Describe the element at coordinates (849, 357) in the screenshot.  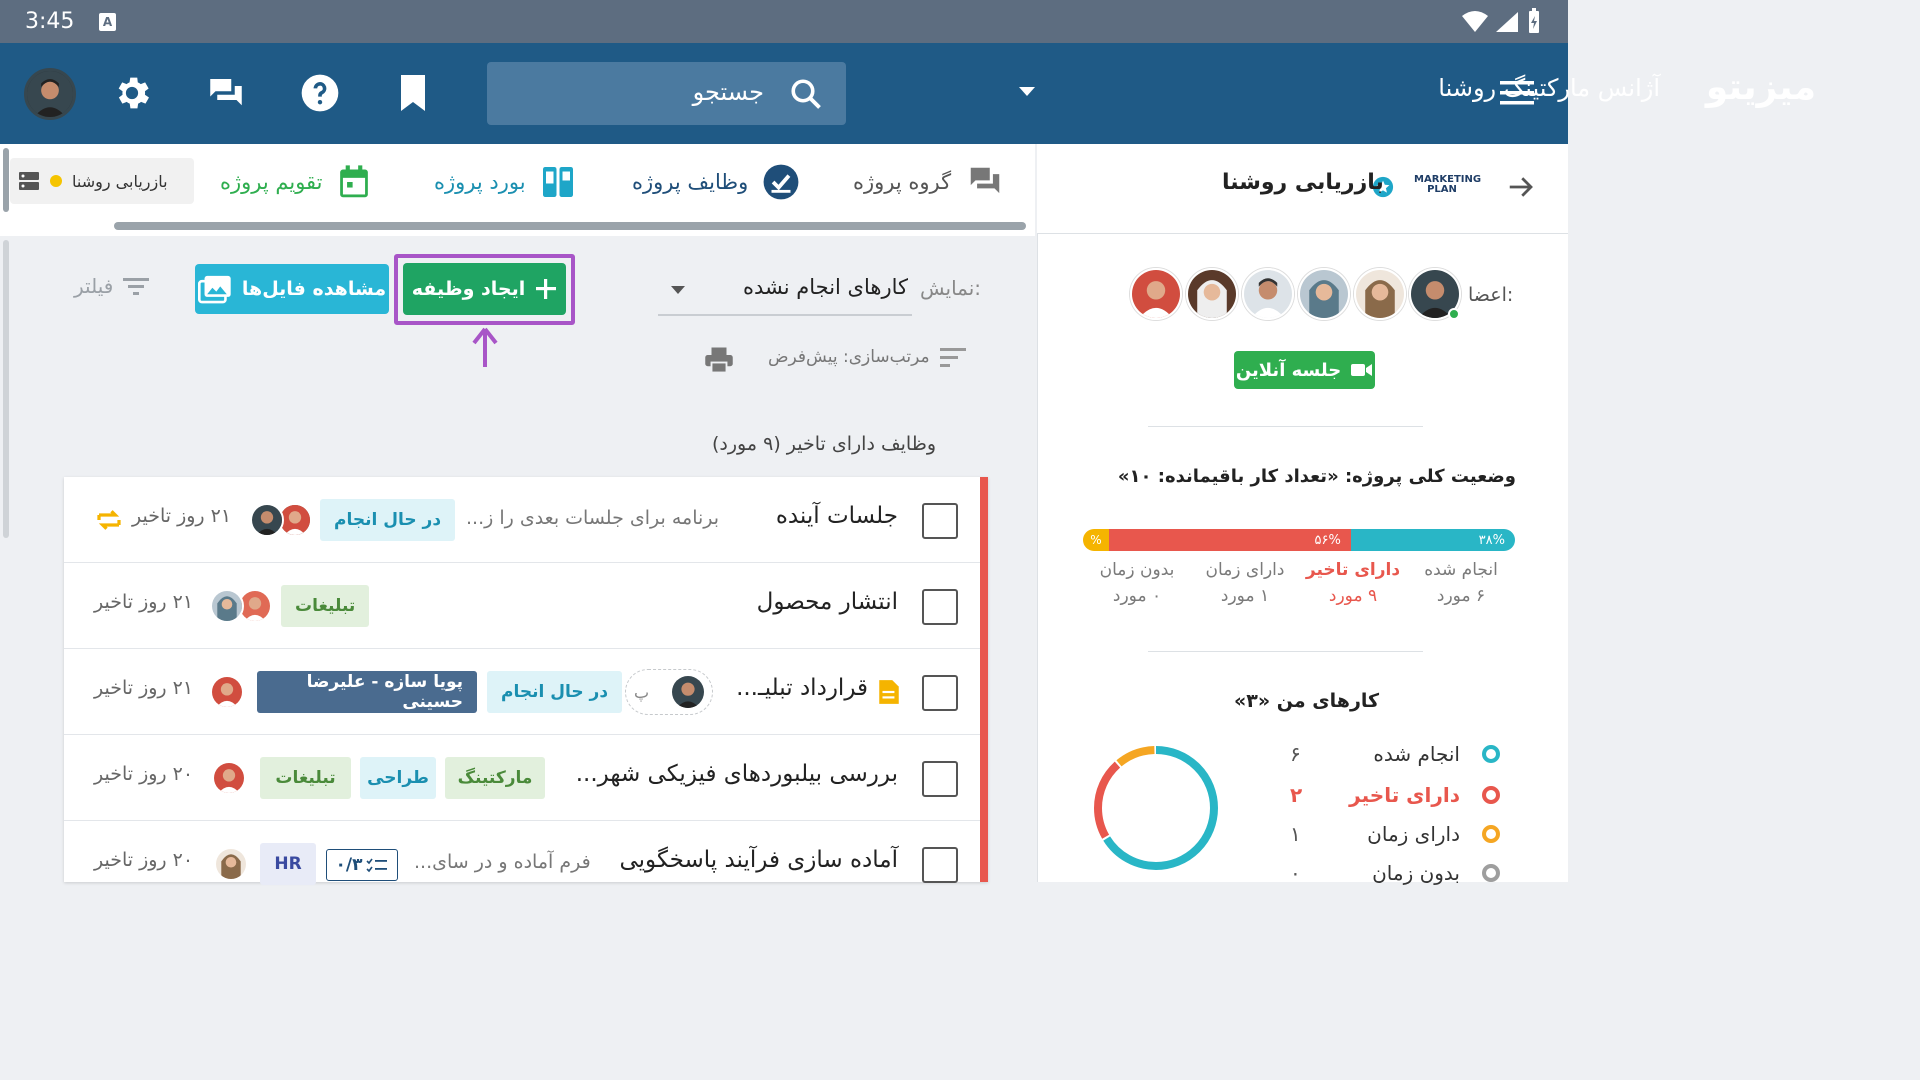
I see `sort-label: مرتب‌سازی: پیش‌فرض` at that location.